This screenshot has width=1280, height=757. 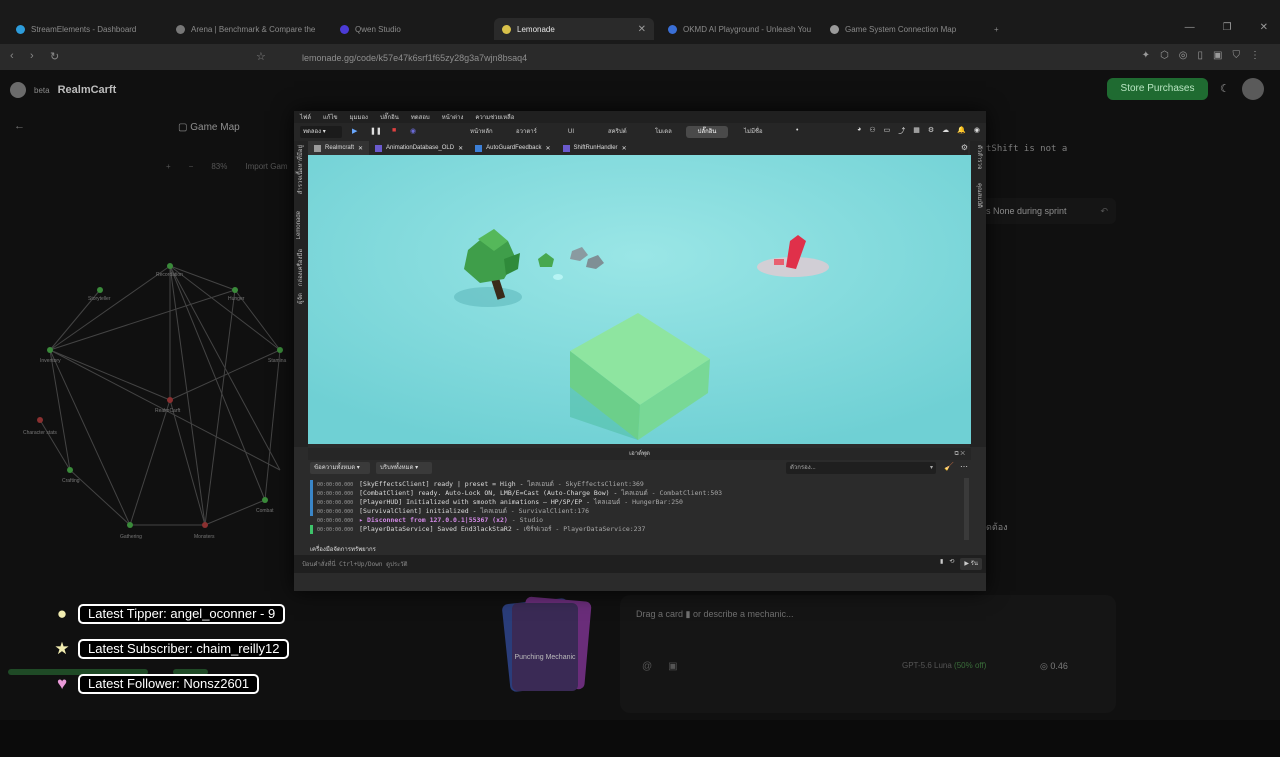 What do you see at coordinates (901, 131) in the screenshot?
I see `share-icon: ⤴` at bounding box center [901, 131].